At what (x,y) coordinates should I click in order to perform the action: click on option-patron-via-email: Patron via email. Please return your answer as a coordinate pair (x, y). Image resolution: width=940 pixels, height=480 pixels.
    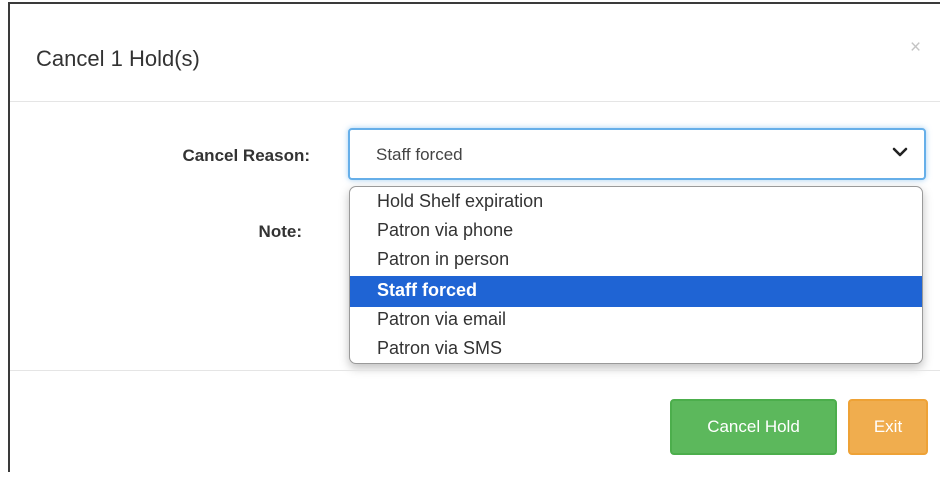
    Looking at the image, I should click on (636, 320).